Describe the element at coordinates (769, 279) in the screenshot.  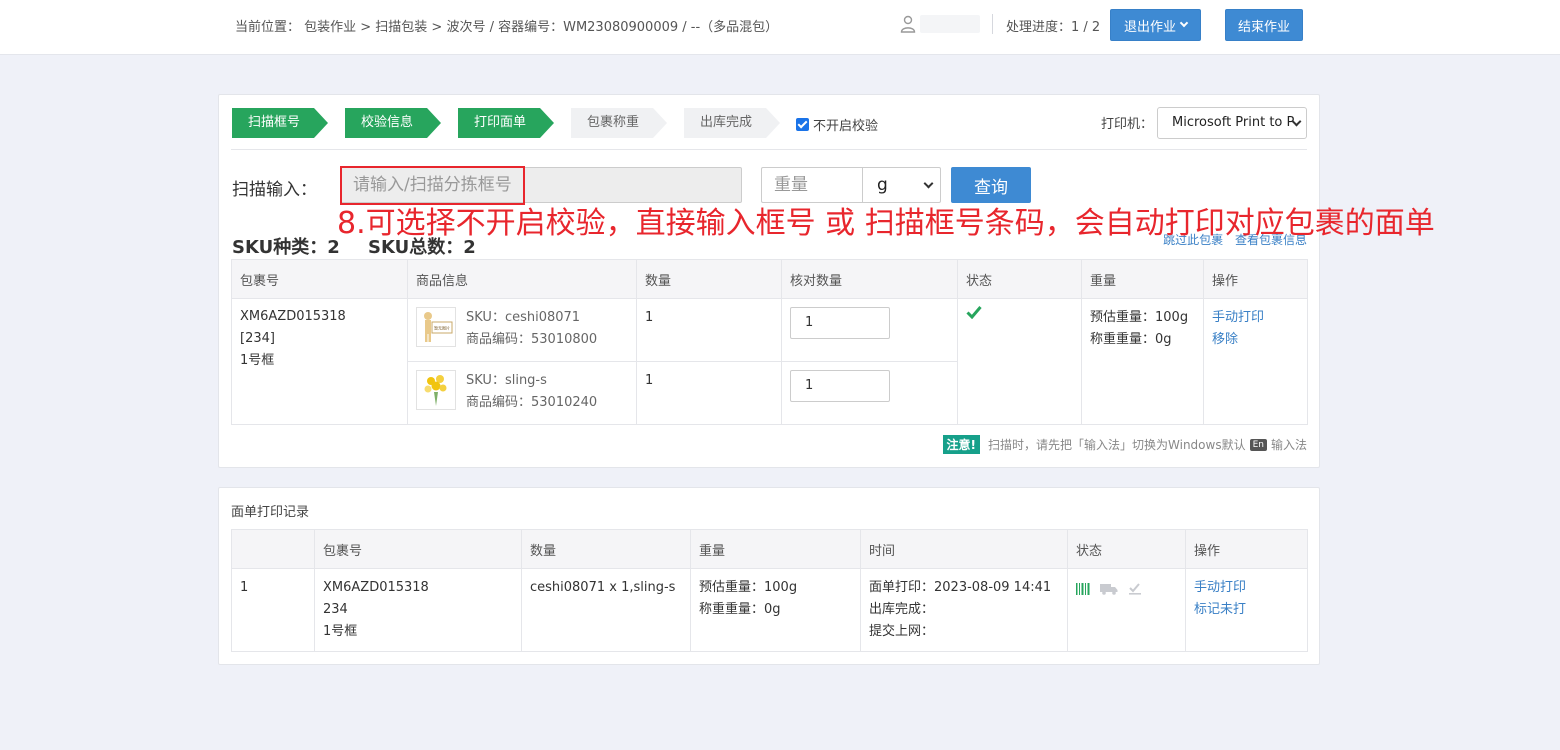
I see `table-header-row: 包裹号 商品信息 数量 核对数量 状态 重量 操作` at that location.